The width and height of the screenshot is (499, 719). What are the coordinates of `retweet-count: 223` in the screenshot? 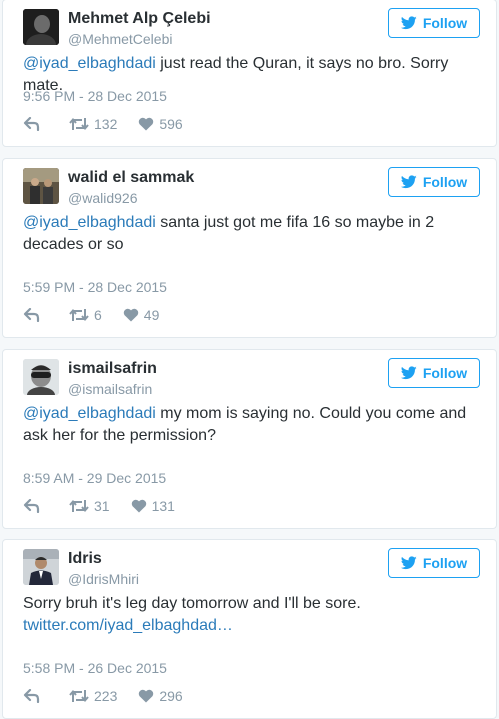 It's located at (106, 696).